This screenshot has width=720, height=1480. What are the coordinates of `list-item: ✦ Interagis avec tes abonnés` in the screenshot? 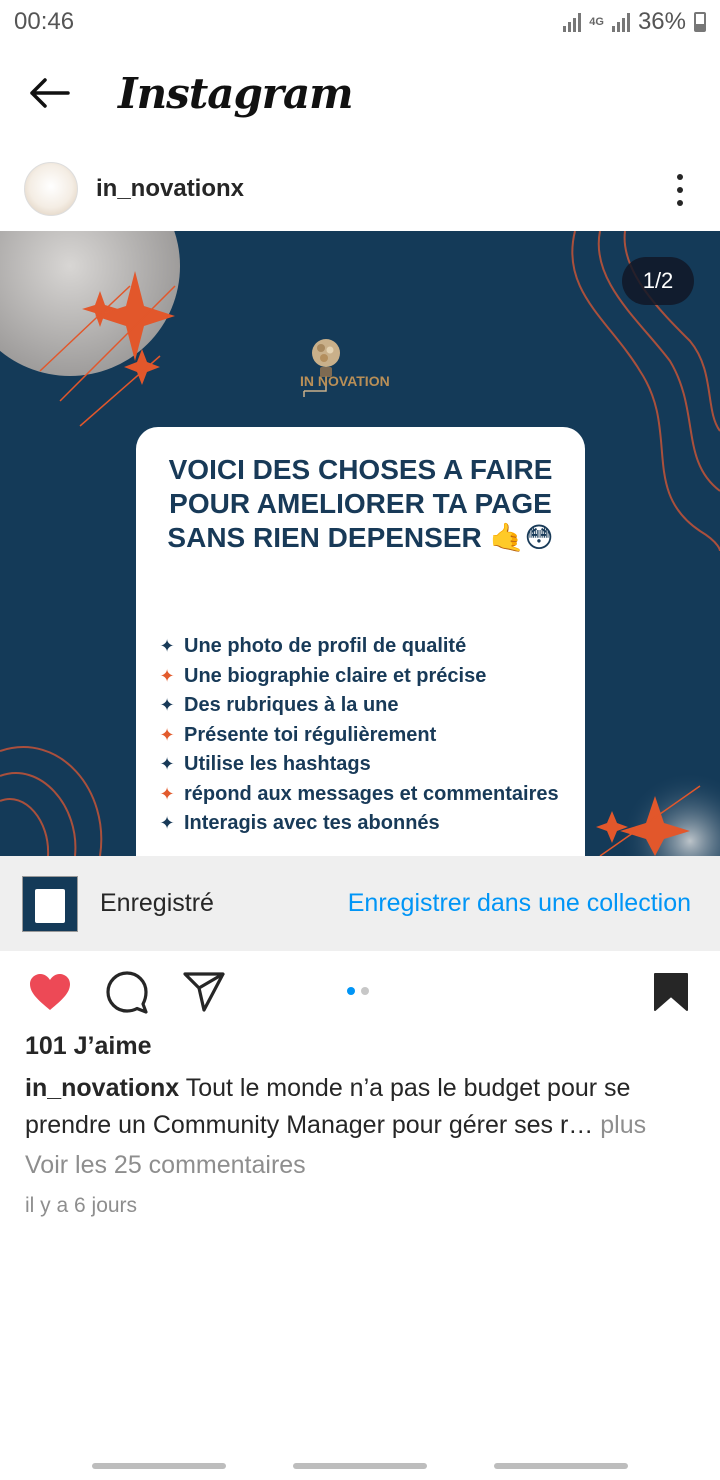 It's located at (365, 824).